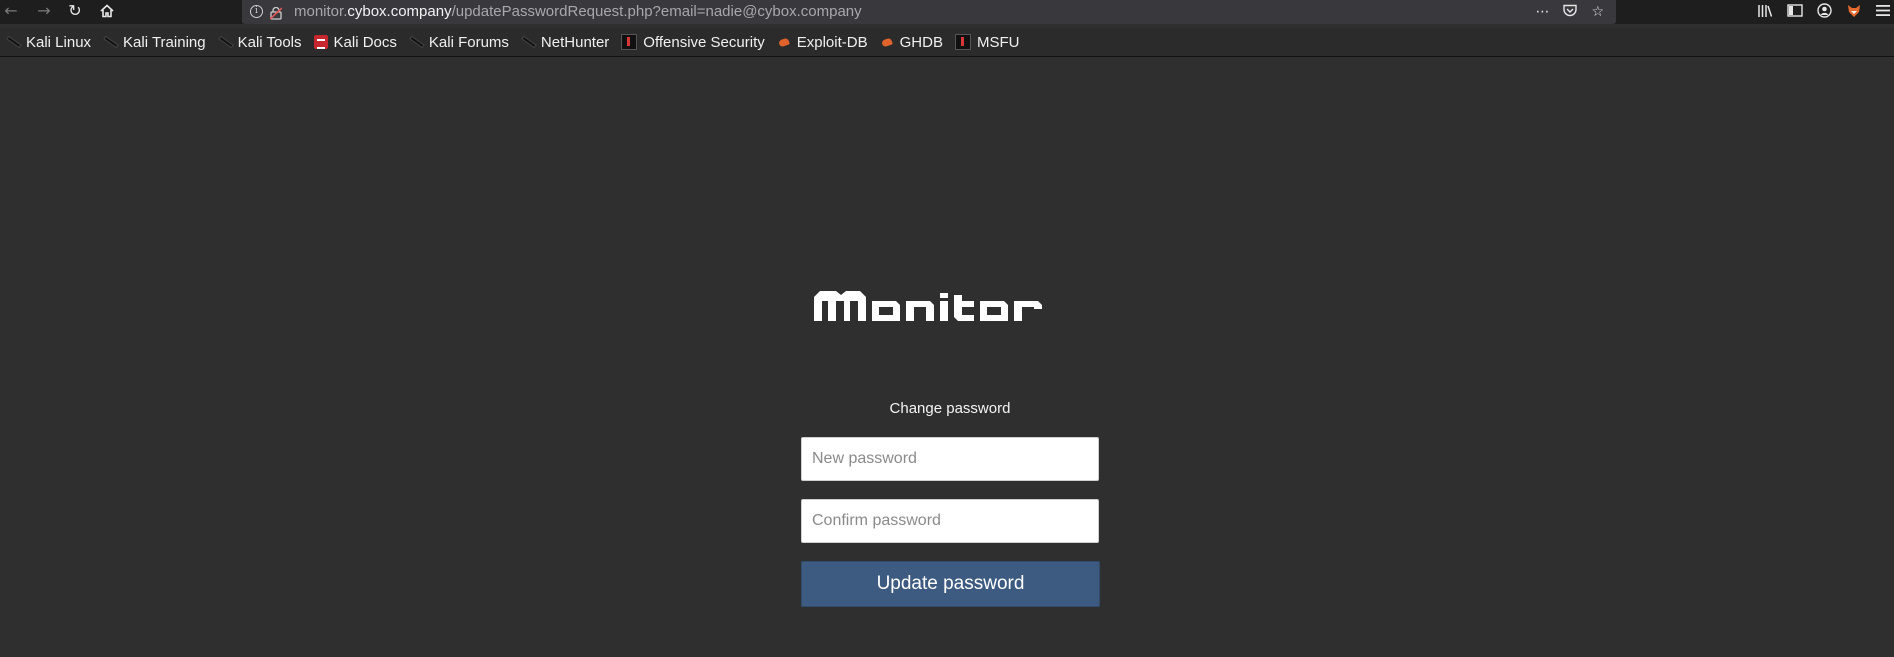 Image resolution: width=1894 pixels, height=657 pixels. I want to click on bookmark-kali-docs: Kali Docs, so click(355, 42).